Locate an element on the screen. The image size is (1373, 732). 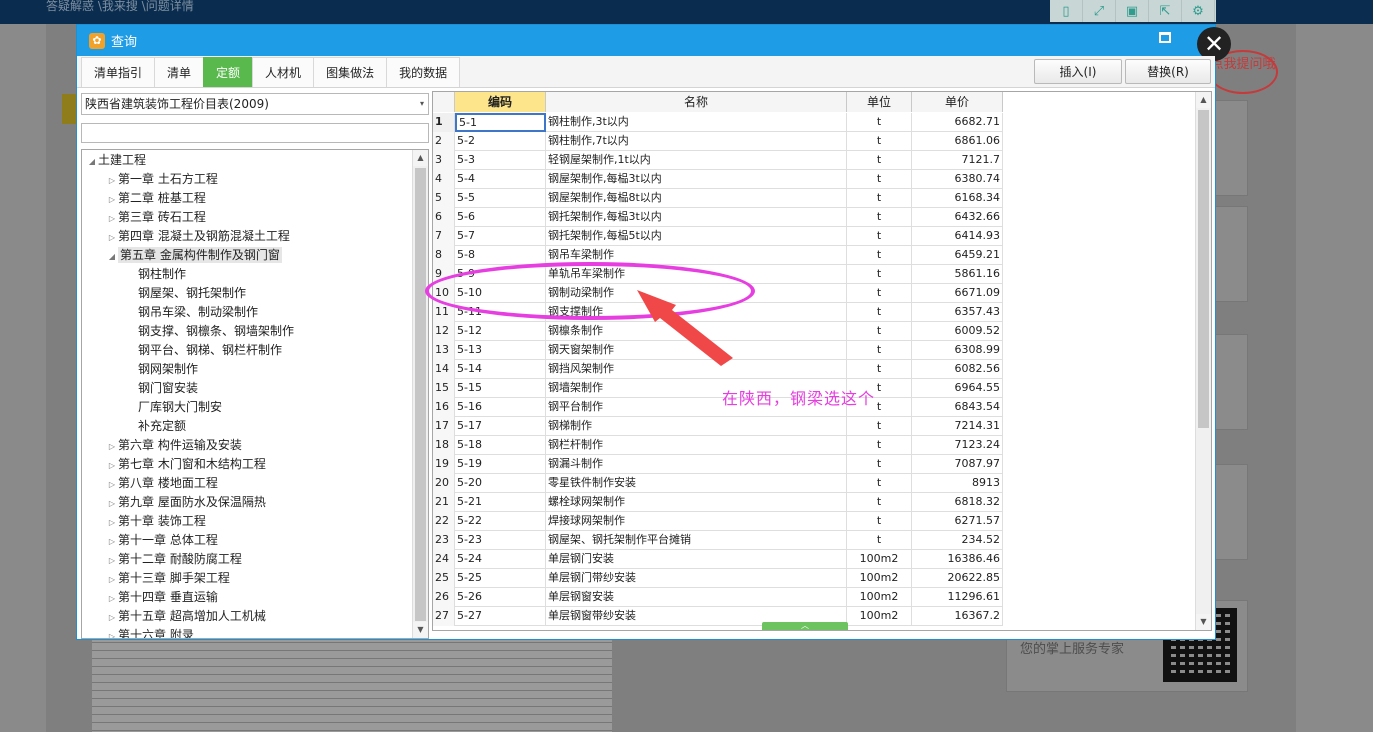
tab-3: 定额 is located at coordinates (228, 72).